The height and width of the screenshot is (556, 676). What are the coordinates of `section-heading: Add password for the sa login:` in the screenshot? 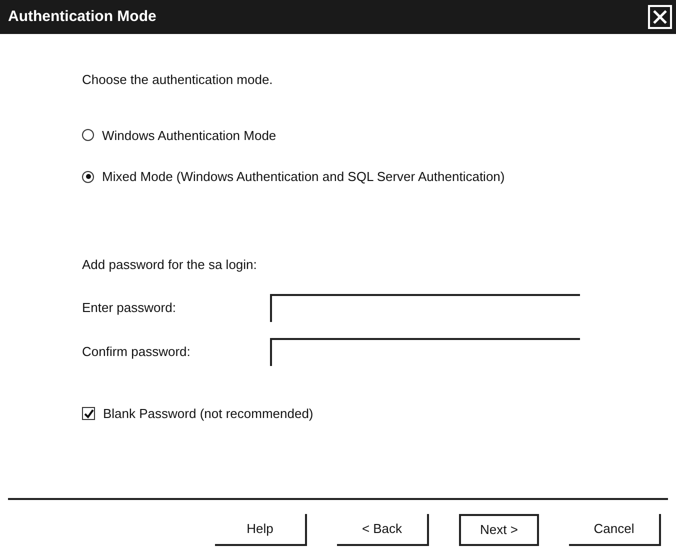 It's located at (170, 265).